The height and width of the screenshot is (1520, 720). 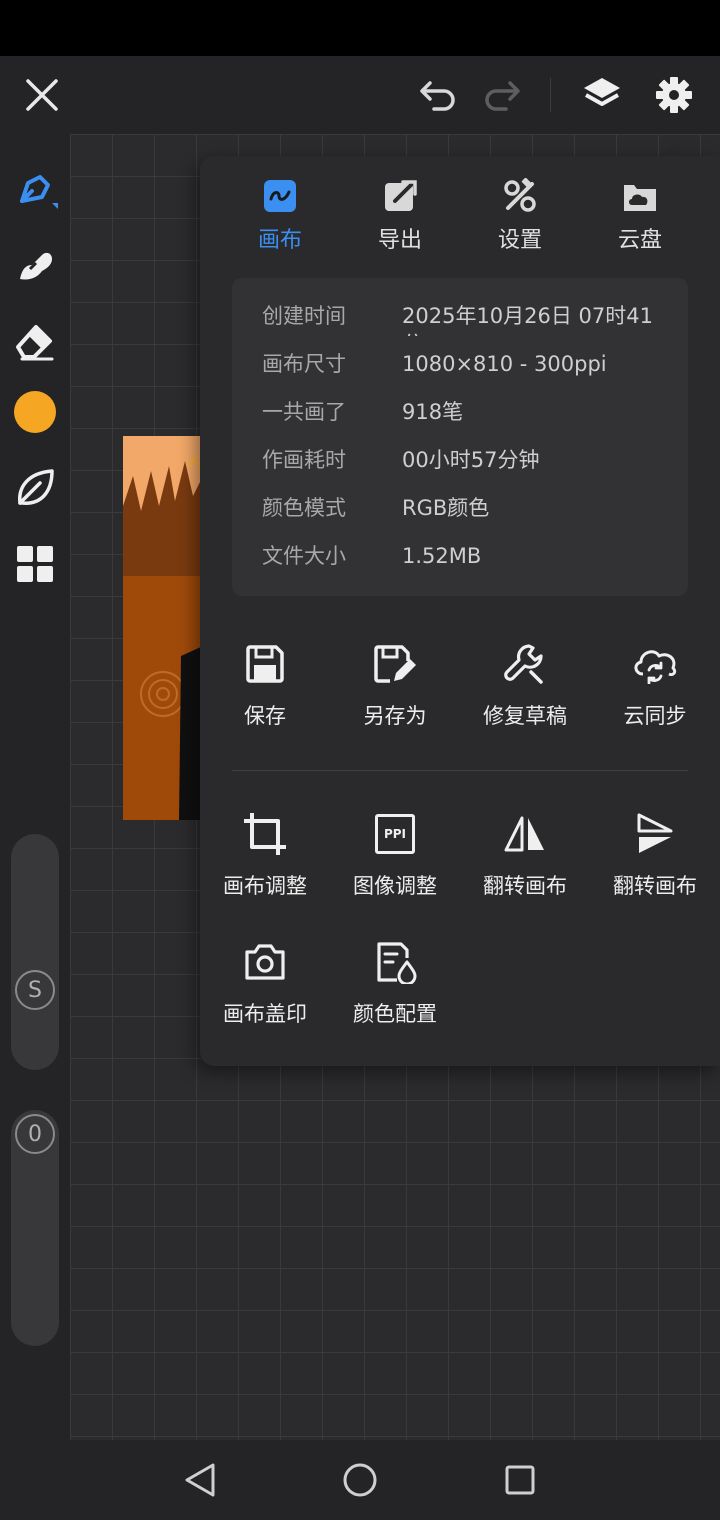 What do you see at coordinates (280, 196) in the screenshot?
I see `canvas-icon` at bounding box center [280, 196].